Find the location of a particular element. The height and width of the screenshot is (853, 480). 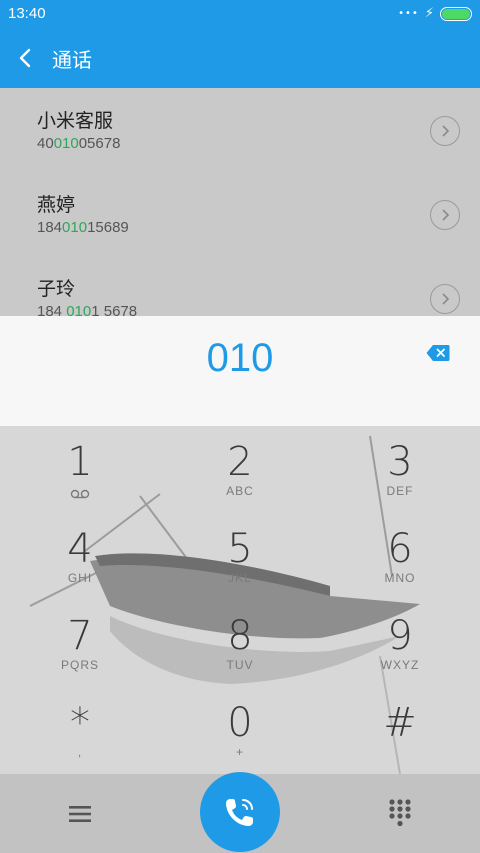

key-2: 2 ABC is located at coordinates (240, 469).